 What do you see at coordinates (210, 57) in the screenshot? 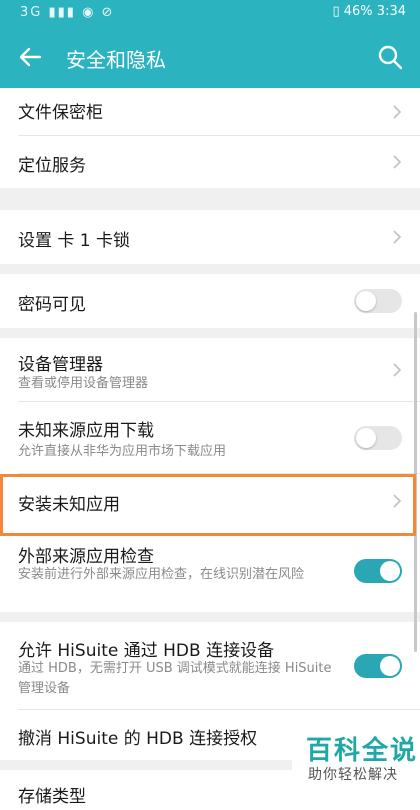
I see `app-toolbar: 安全和隐私` at bounding box center [210, 57].